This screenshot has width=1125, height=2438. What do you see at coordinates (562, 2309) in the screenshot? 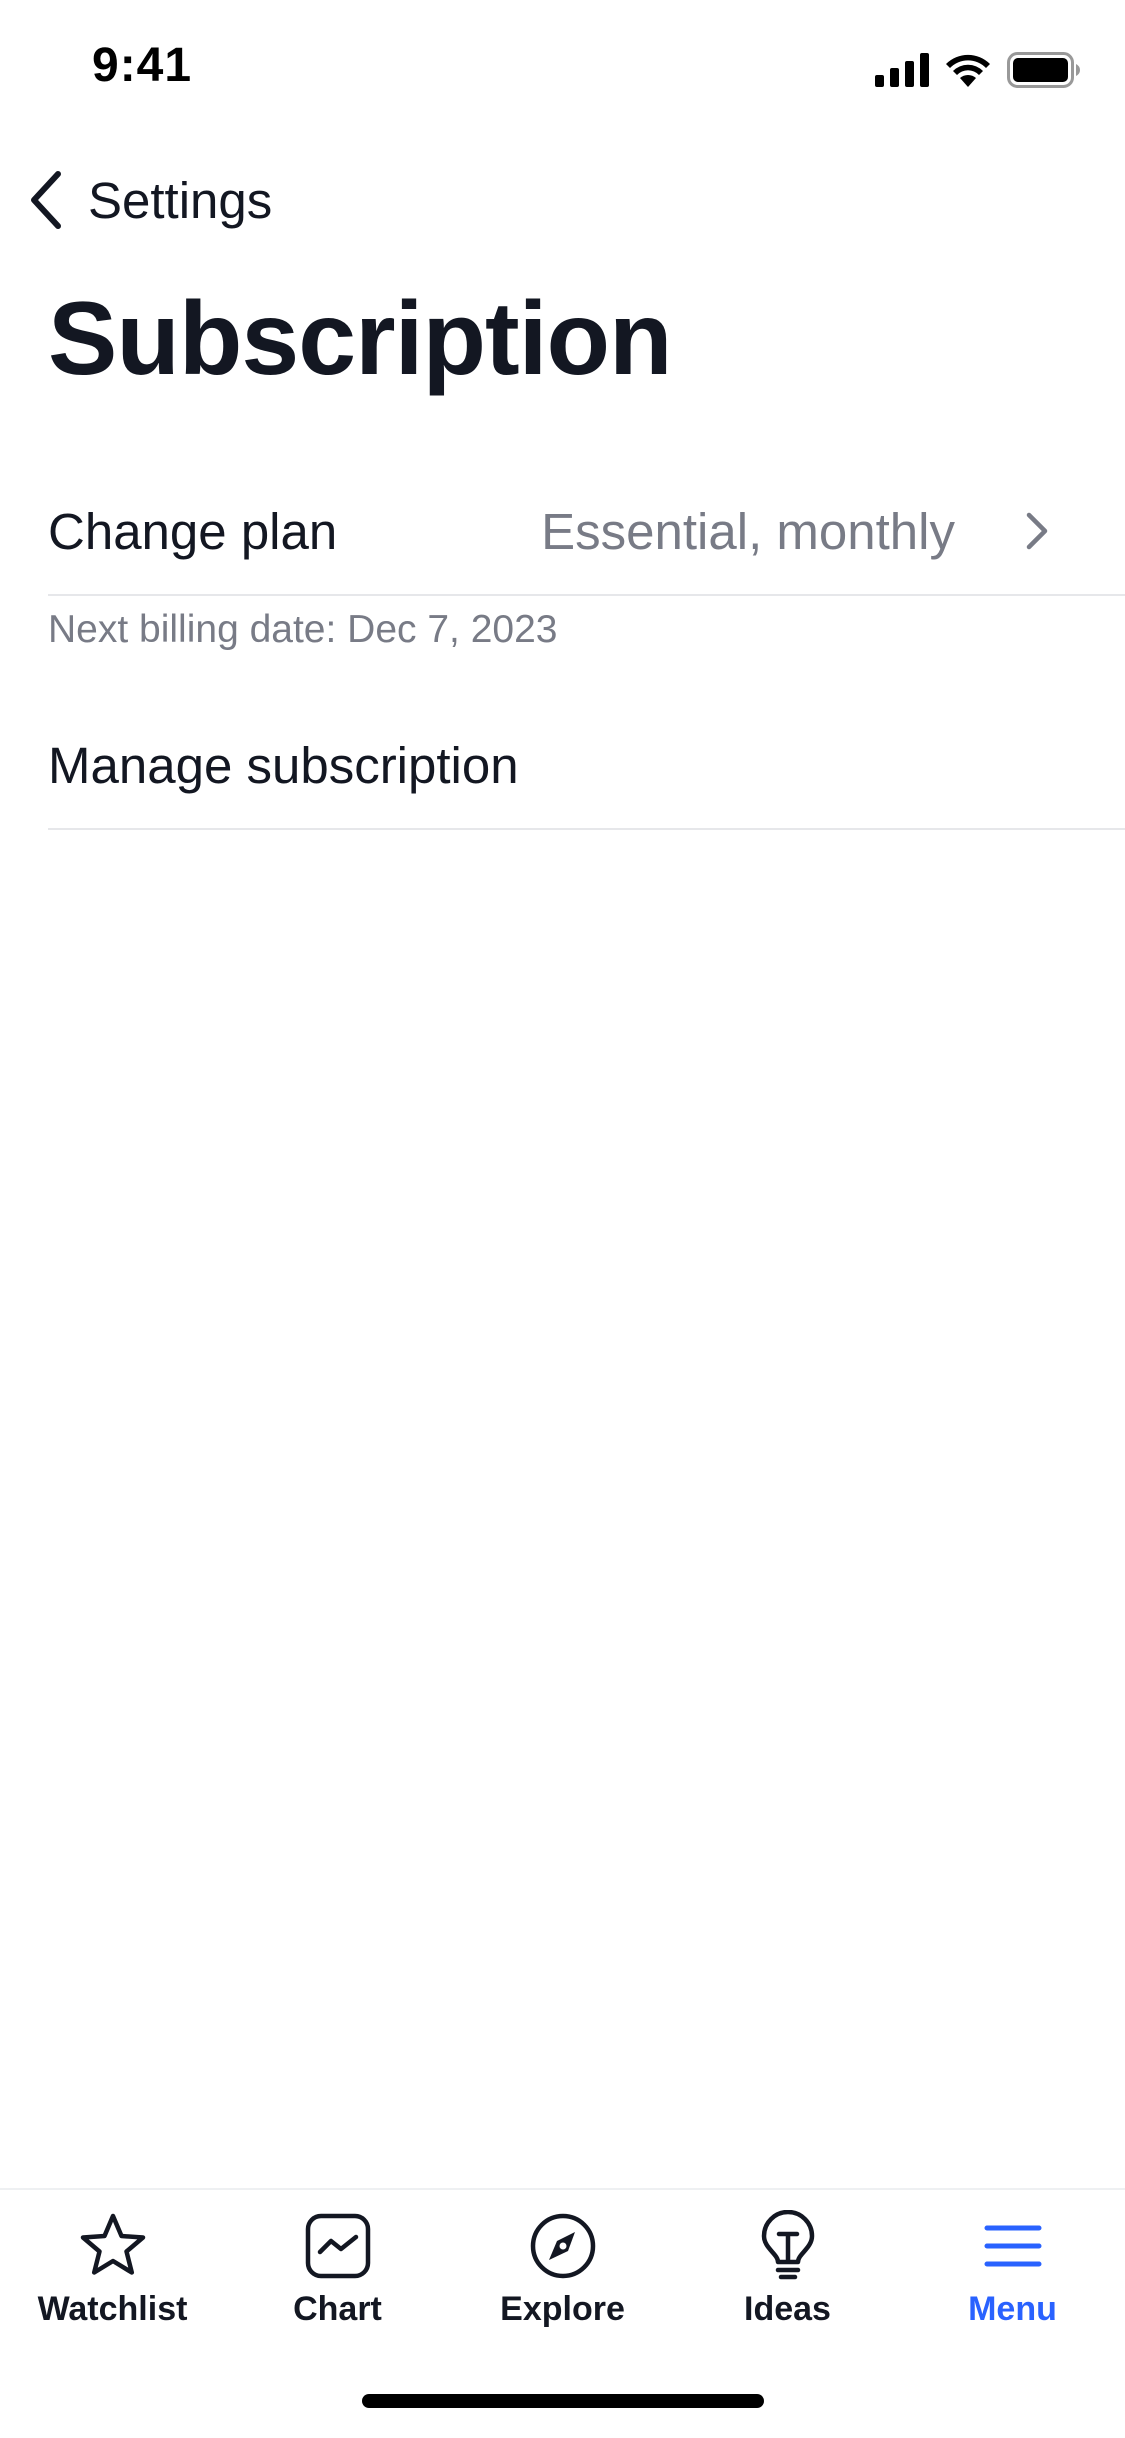
I see `tab-label: Explore` at bounding box center [562, 2309].